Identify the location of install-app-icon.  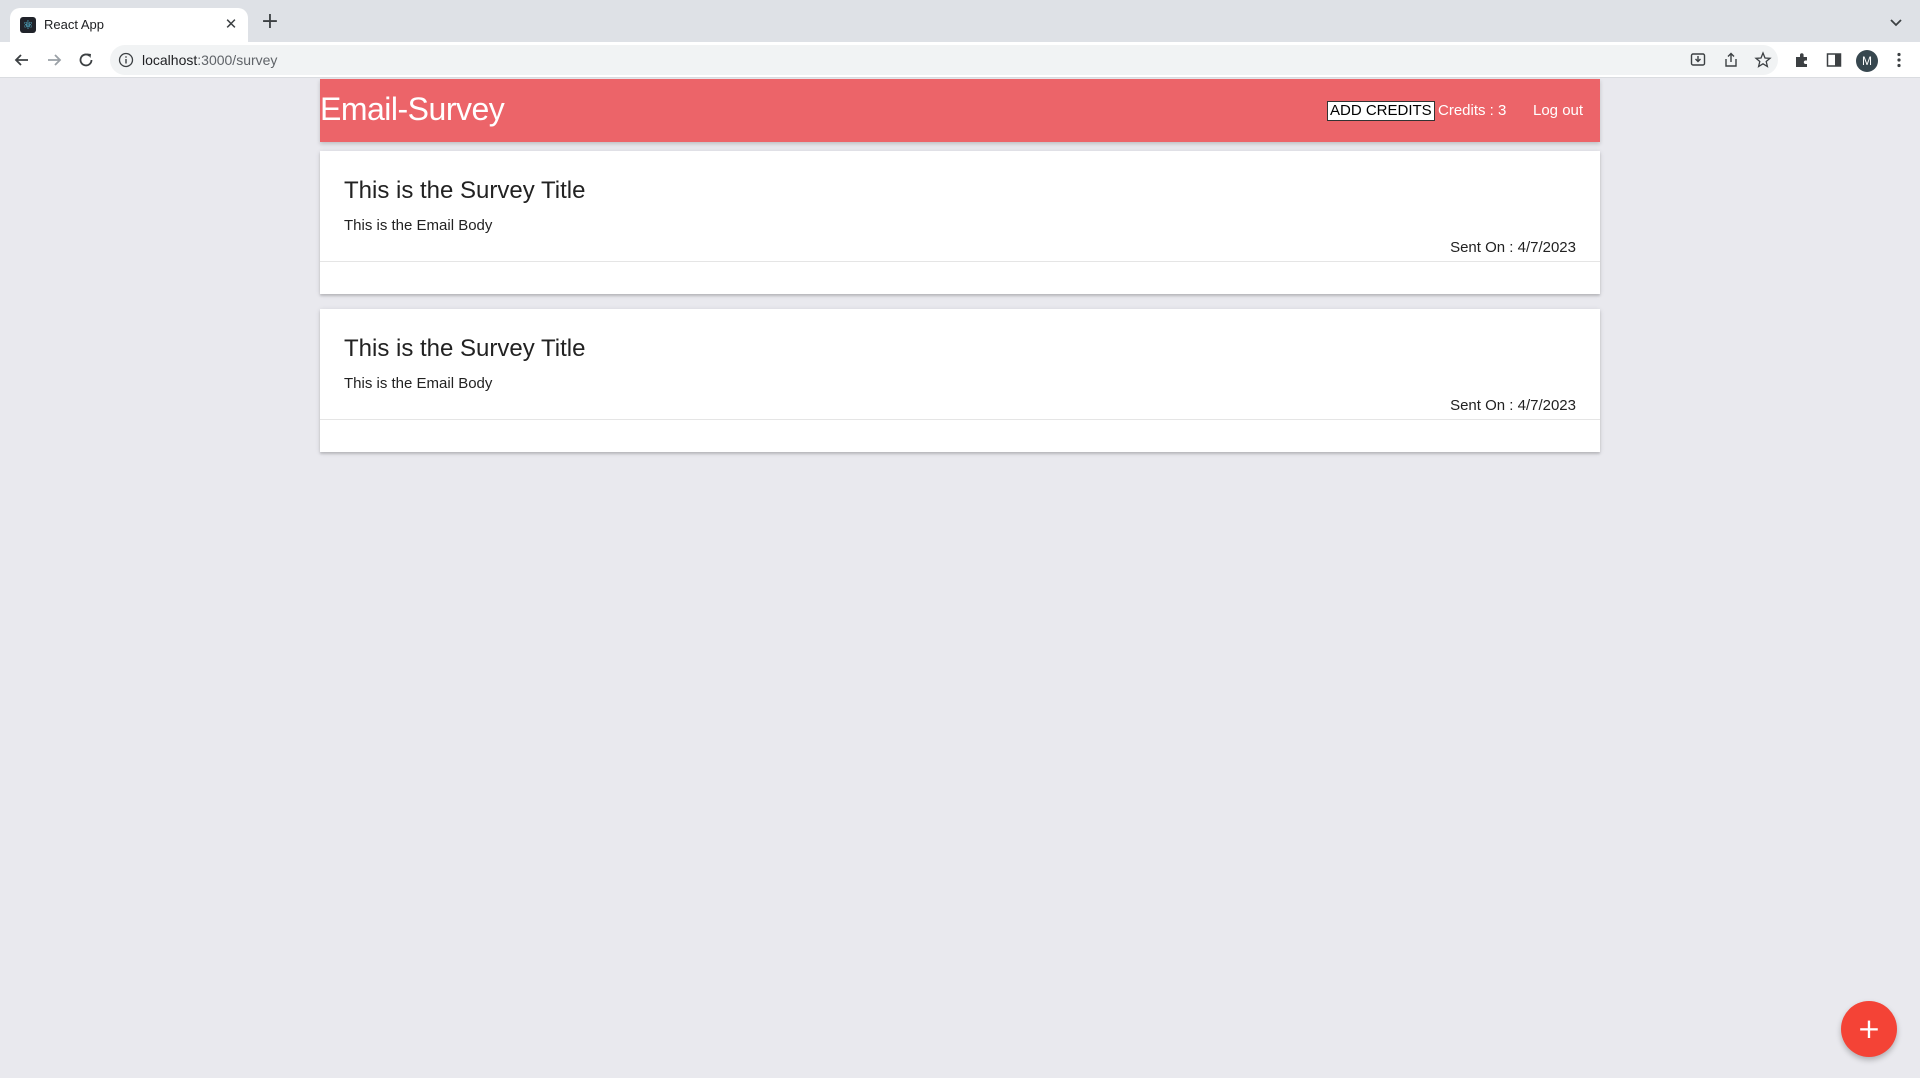
(1698, 60).